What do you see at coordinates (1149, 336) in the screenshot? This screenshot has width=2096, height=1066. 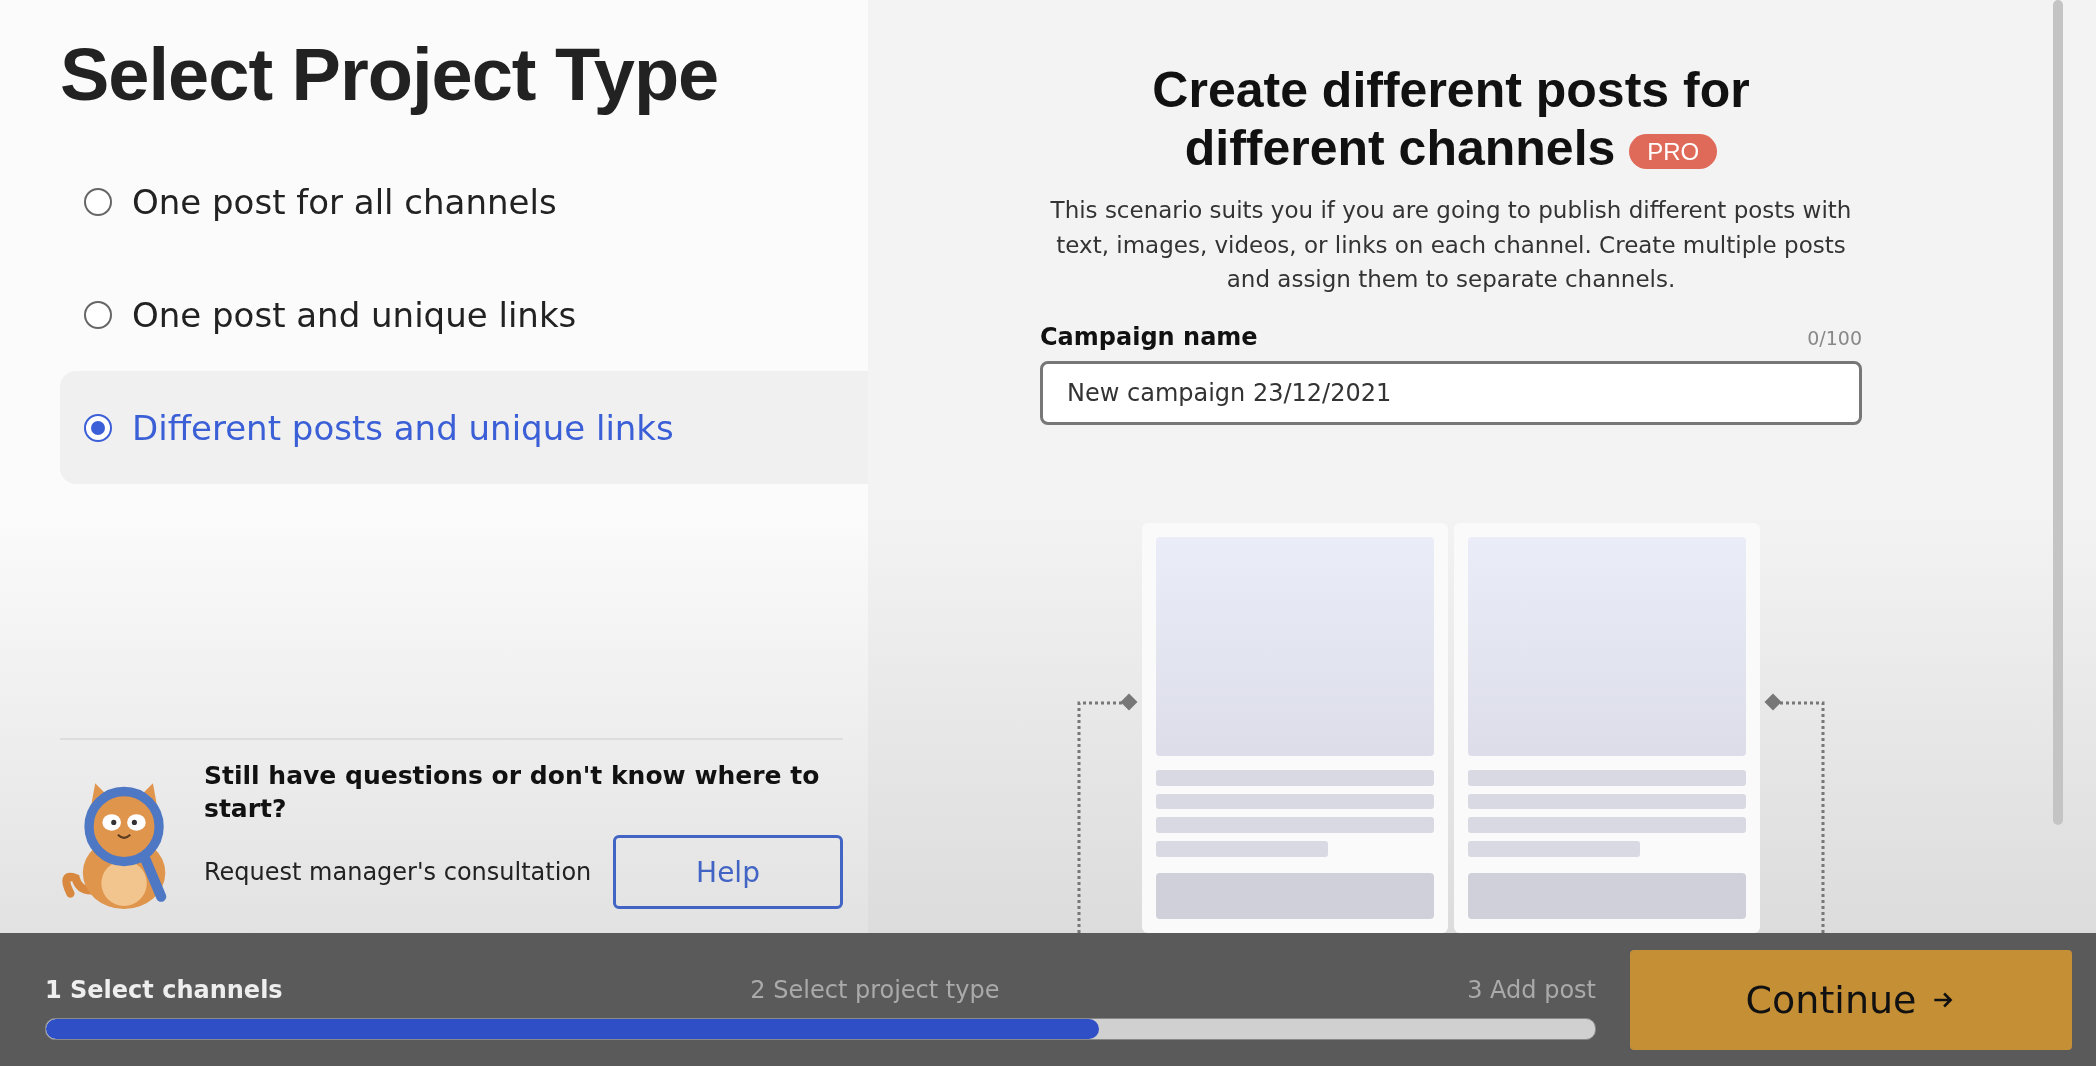 I see `field-label: Campaign name` at bounding box center [1149, 336].